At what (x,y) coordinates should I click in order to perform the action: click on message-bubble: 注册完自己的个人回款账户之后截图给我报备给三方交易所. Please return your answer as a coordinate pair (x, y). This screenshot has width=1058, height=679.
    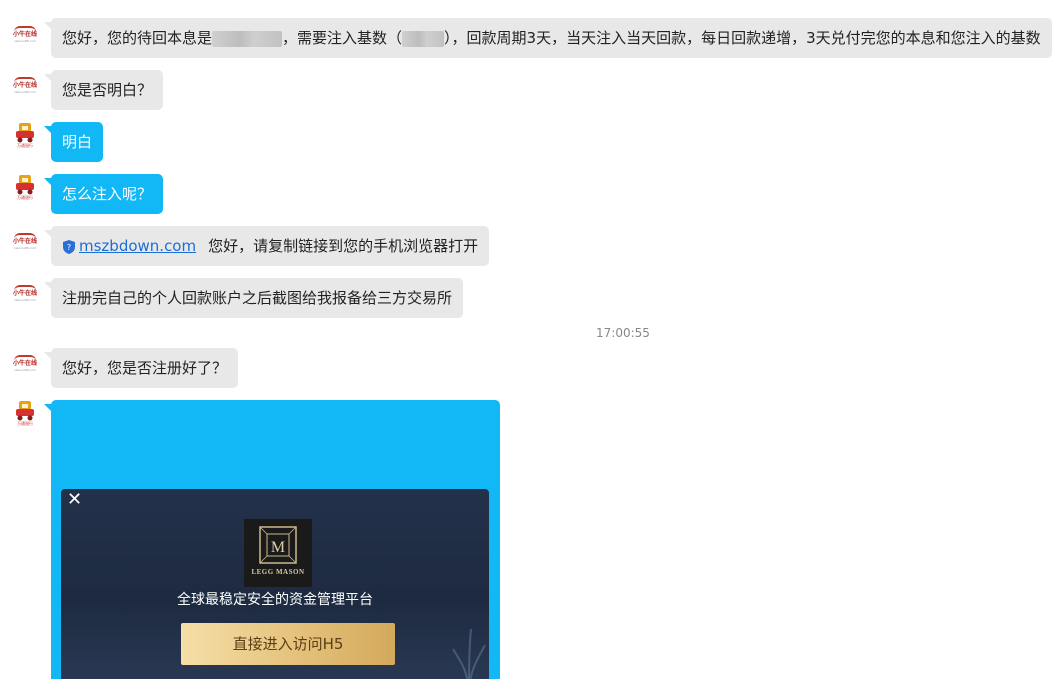
    Looking at the image, I should click on (257, 298).